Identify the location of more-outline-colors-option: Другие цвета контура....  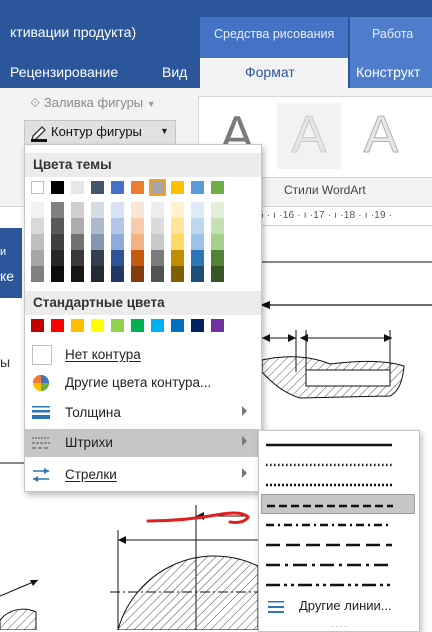
(142, 383).